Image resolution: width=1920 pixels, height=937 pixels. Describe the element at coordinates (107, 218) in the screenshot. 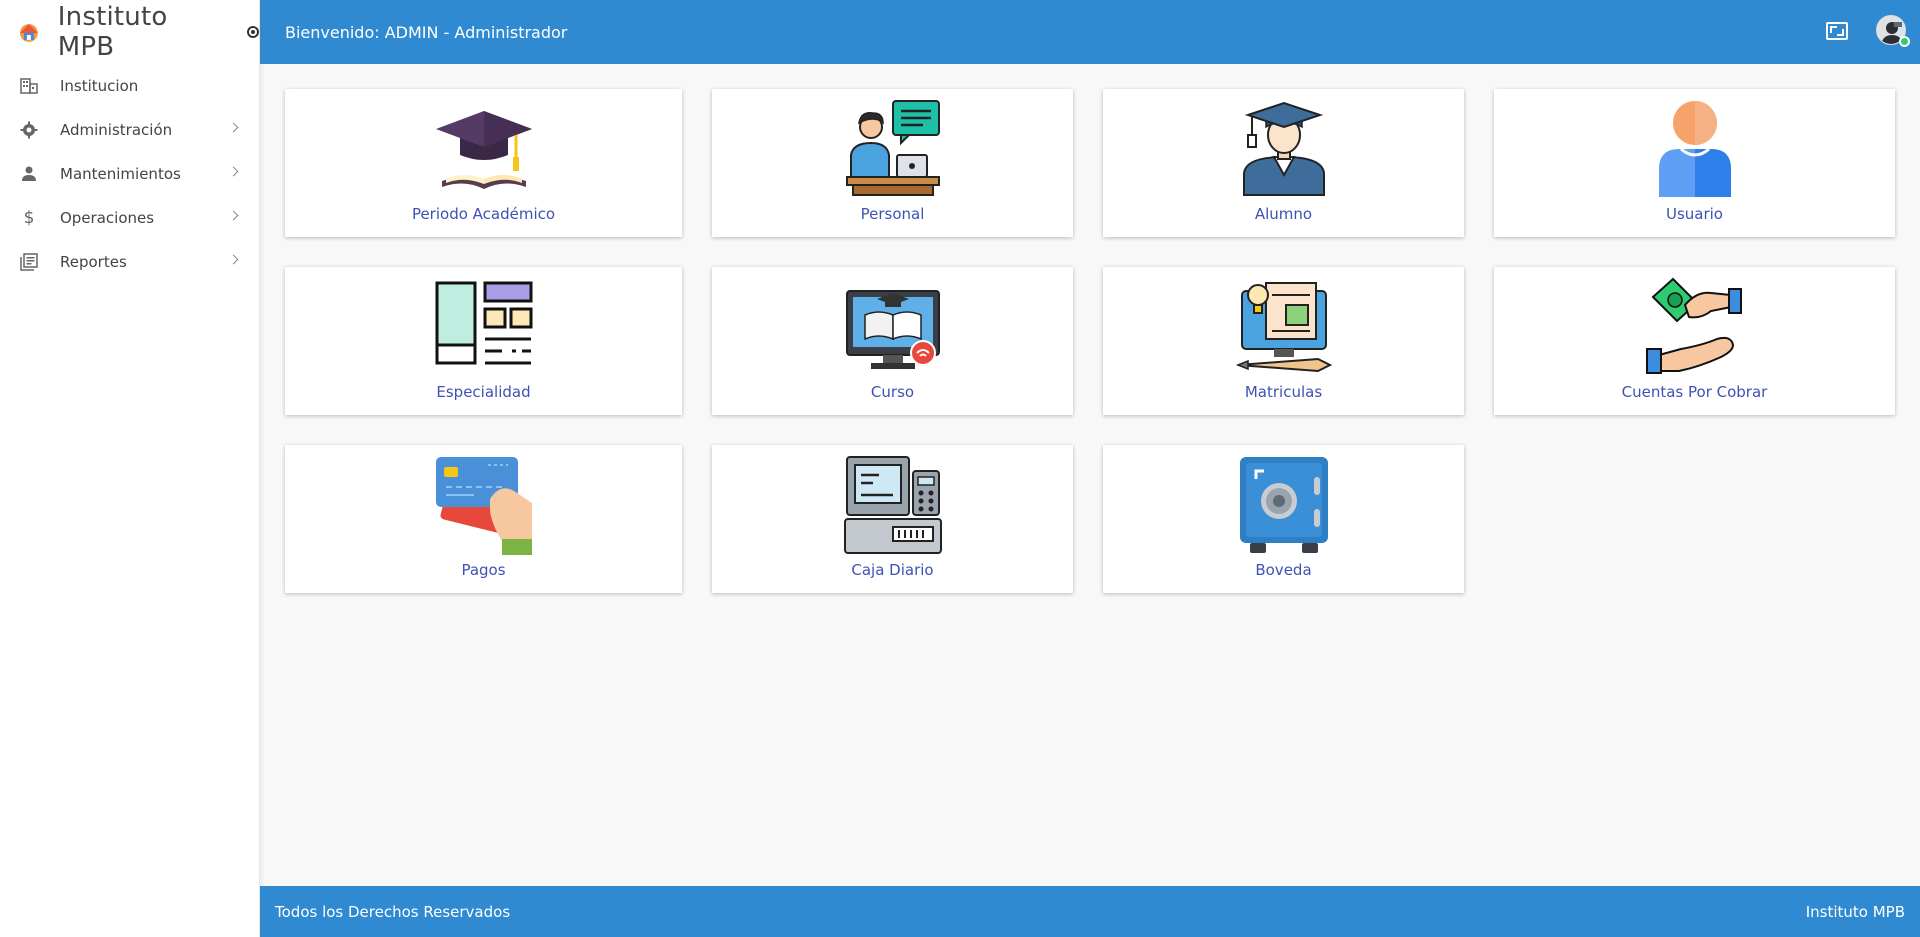

I see `sidebar-item-label: Operaciones` at that location.